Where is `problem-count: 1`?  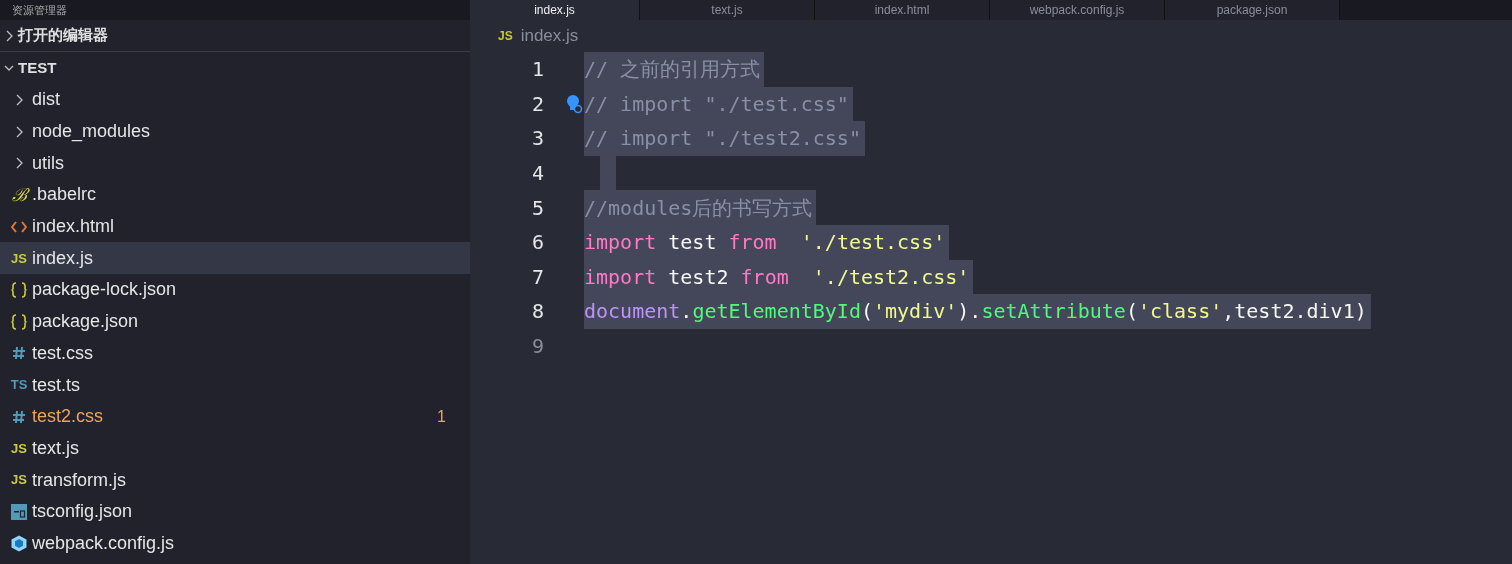
problem-count: 1 is located at coordinates (441, 416).